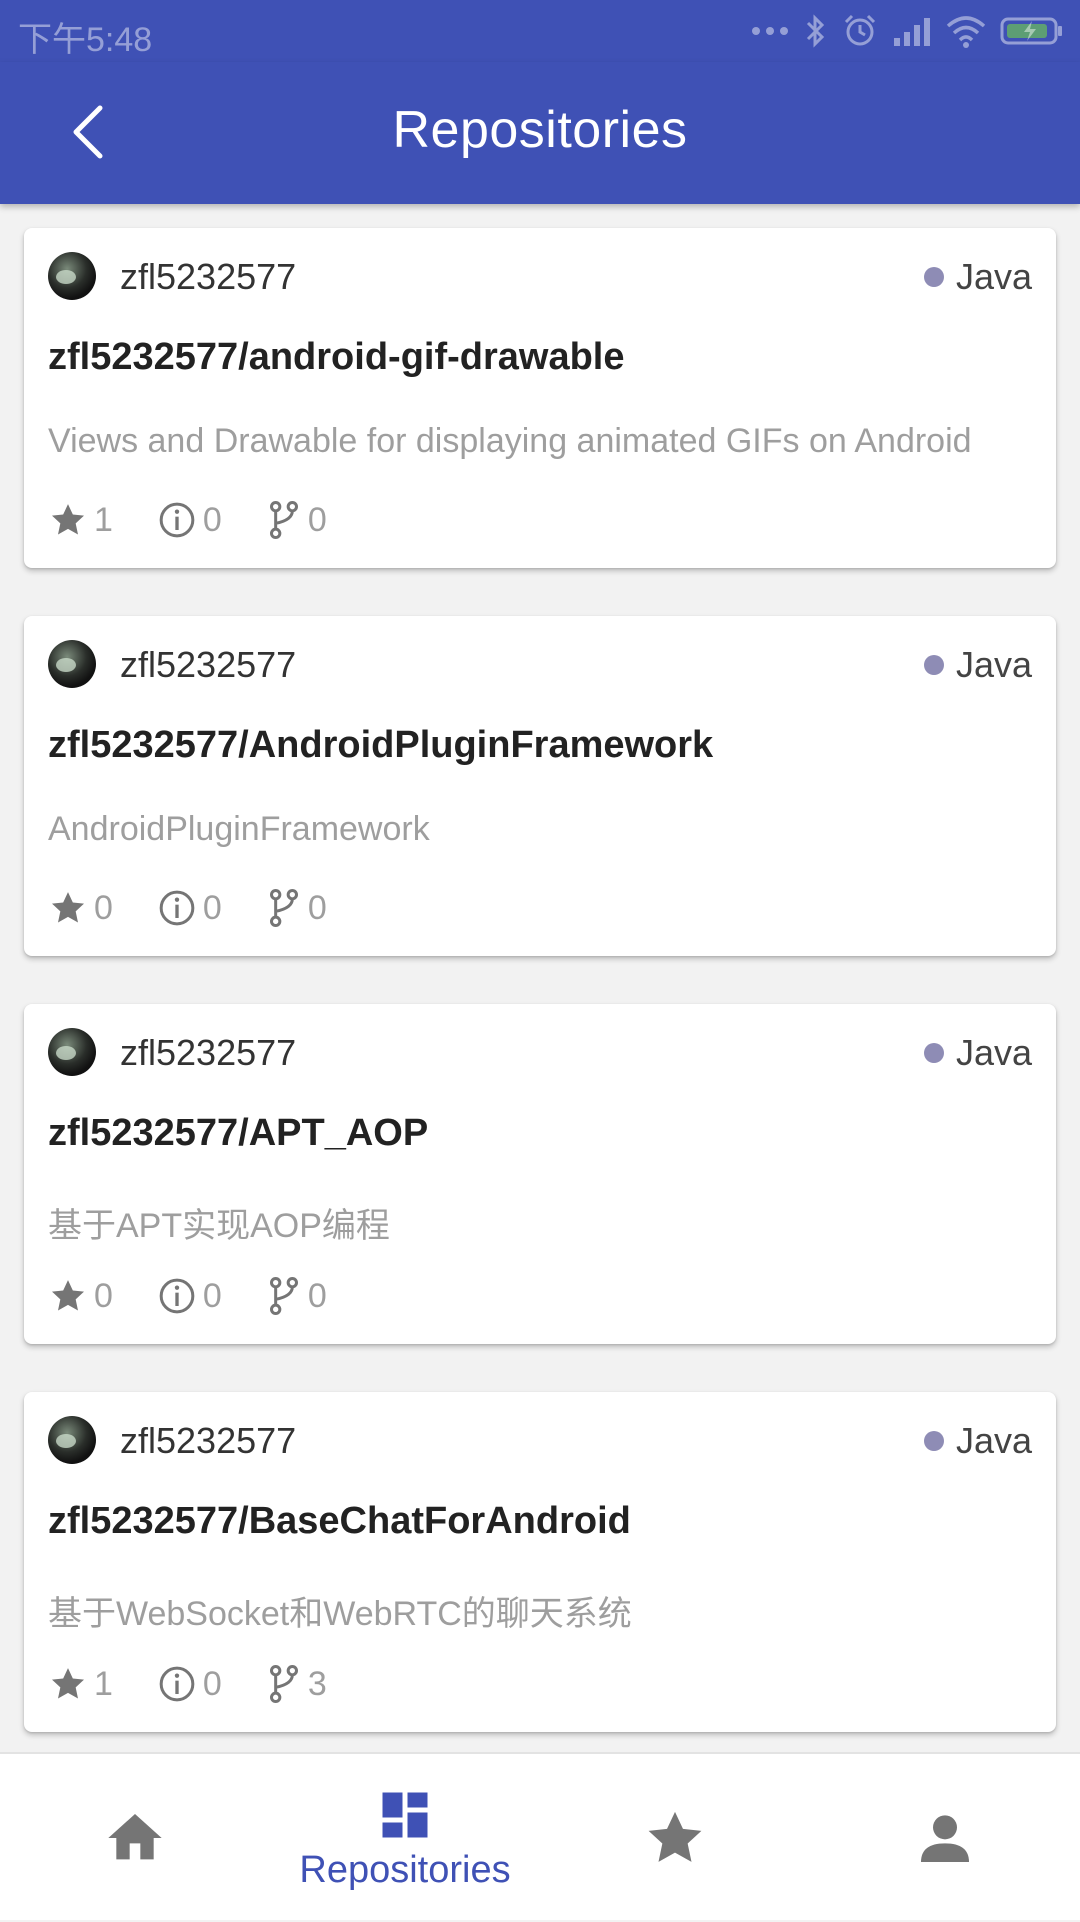 The height and width of the screenshot is (1922, 1080). I want to click on forks-stat: 3, so click(296, 1684).